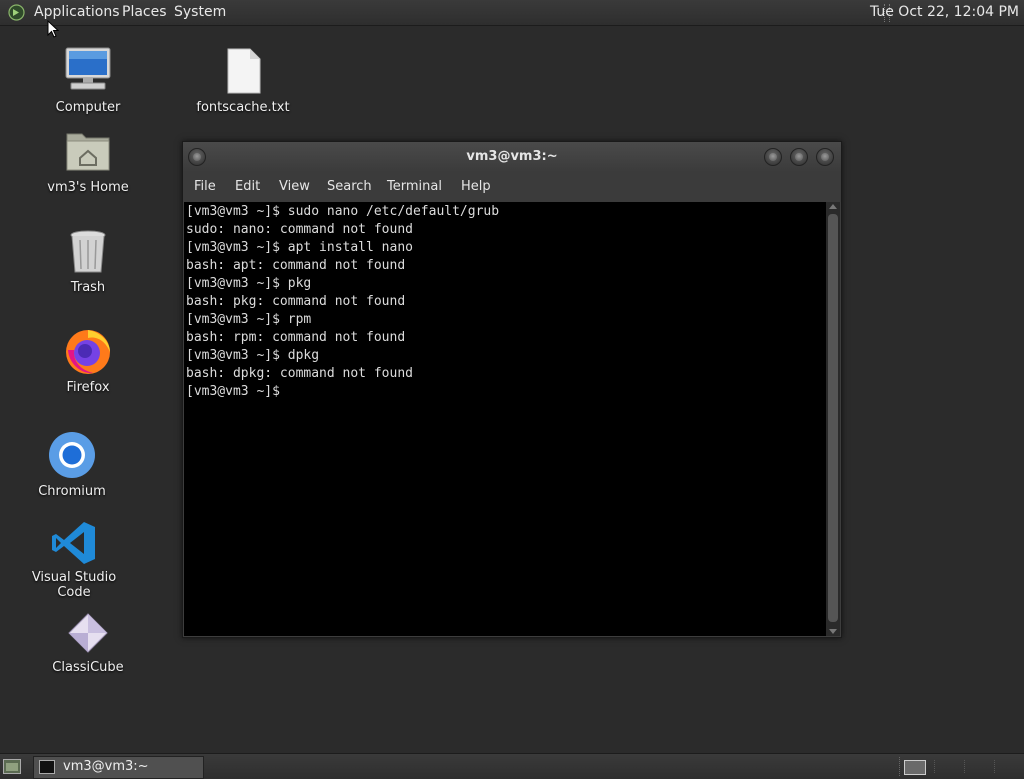 The image size is (1024, 779). Describe the element at coordinates (833, 206) in the screenshot. I see `scroll-up-arrow-icon` at that location.